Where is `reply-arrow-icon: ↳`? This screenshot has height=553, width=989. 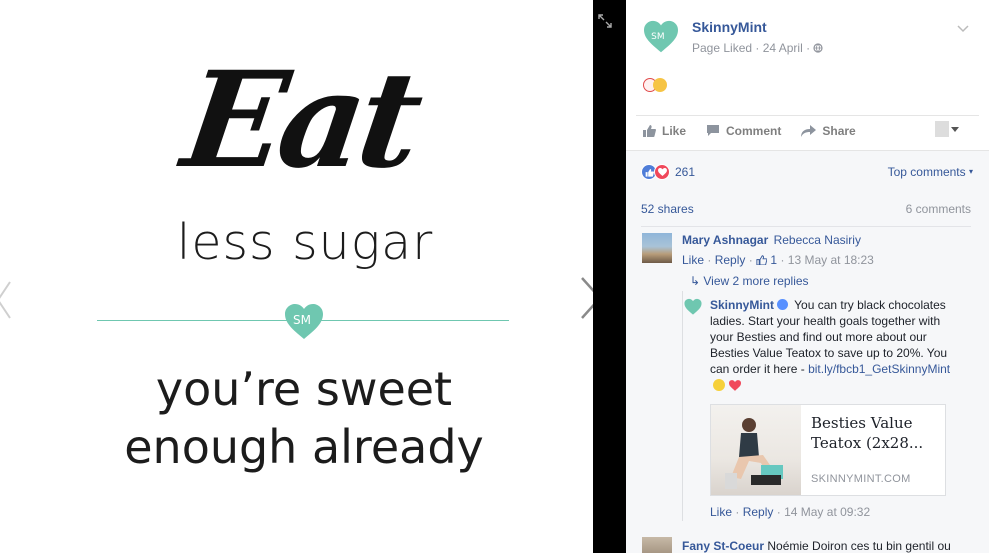 reply-arrow-icon: ↳ is located at coordinates (697, 281).